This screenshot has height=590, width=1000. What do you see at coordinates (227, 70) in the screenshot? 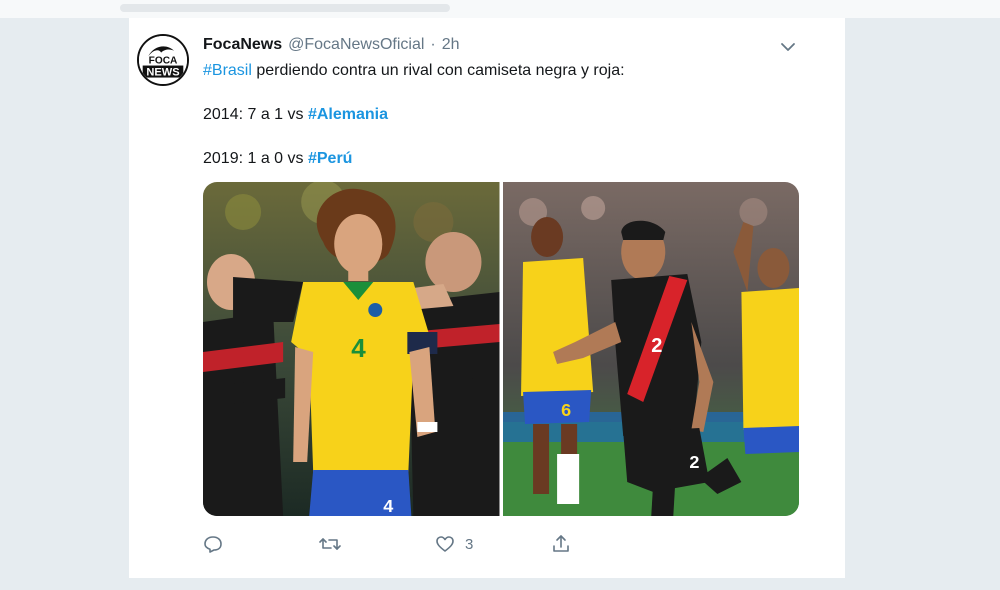
I see `hashtag-brasil: #Brasil` at bounding box center [227, 70].